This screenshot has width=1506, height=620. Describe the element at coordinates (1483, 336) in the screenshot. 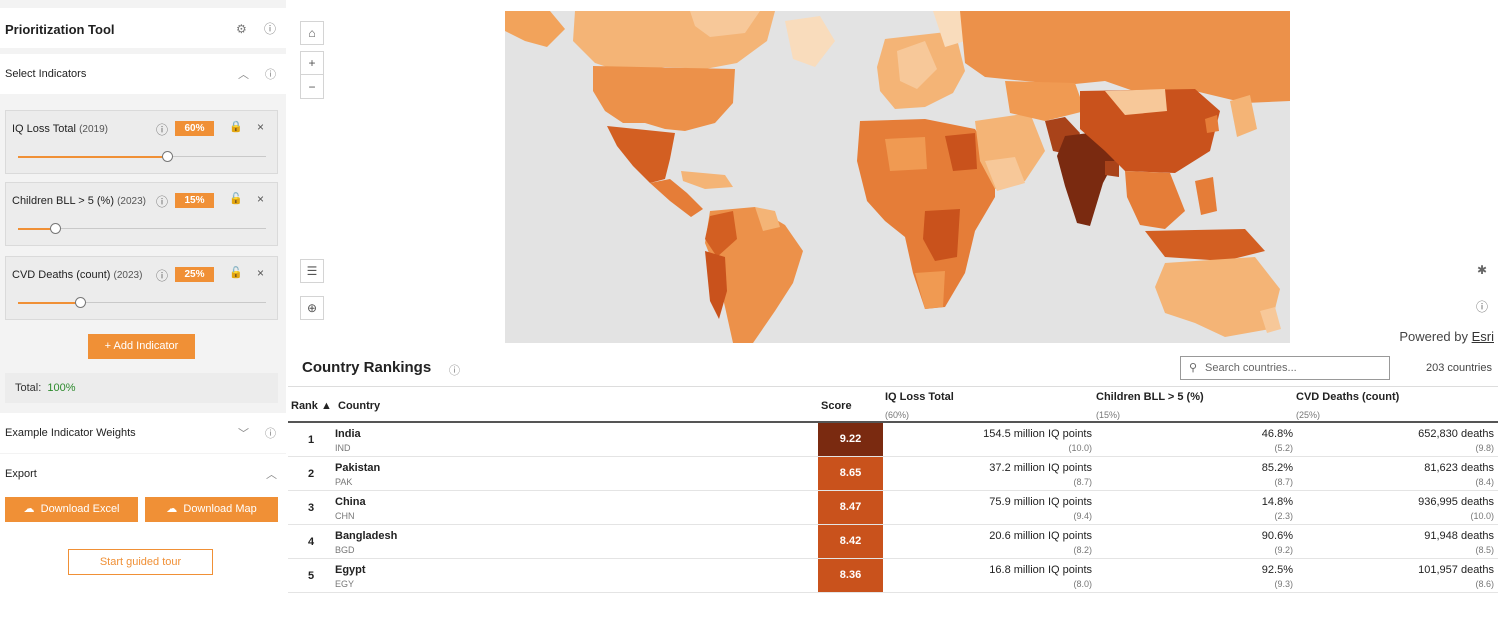

I see `esri-link: Esri` at that location.